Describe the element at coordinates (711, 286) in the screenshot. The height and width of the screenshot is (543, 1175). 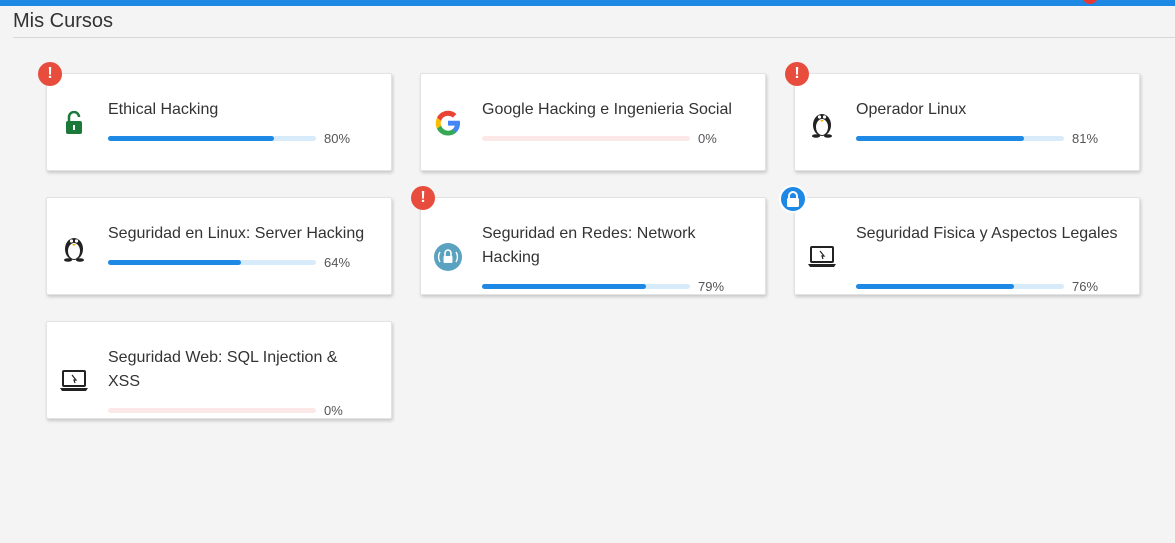
I see `progress-percent: 79%` at that location.